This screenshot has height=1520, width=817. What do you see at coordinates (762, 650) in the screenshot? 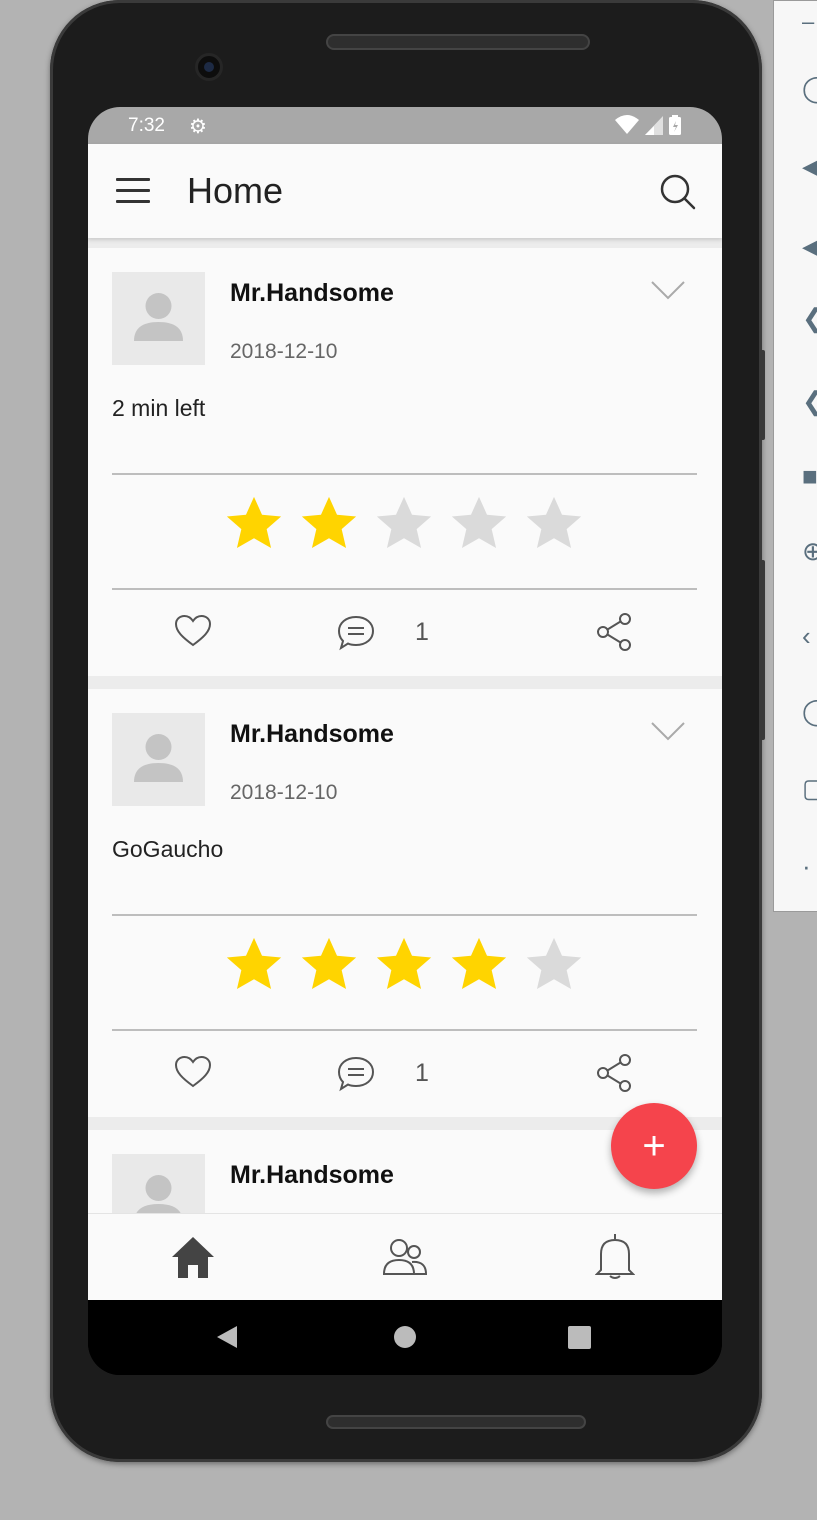
I see `volume-button` at bounding box center [762, 650].